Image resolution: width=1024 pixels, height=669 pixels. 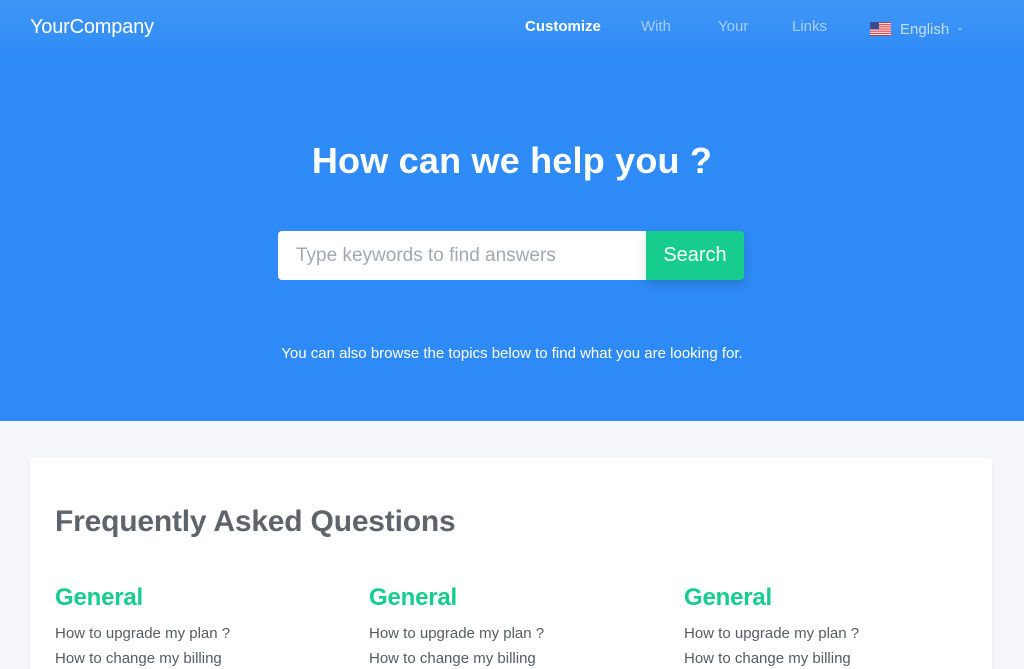 I want to click on language-selector: English ⌄, so click(x=917, y=29).